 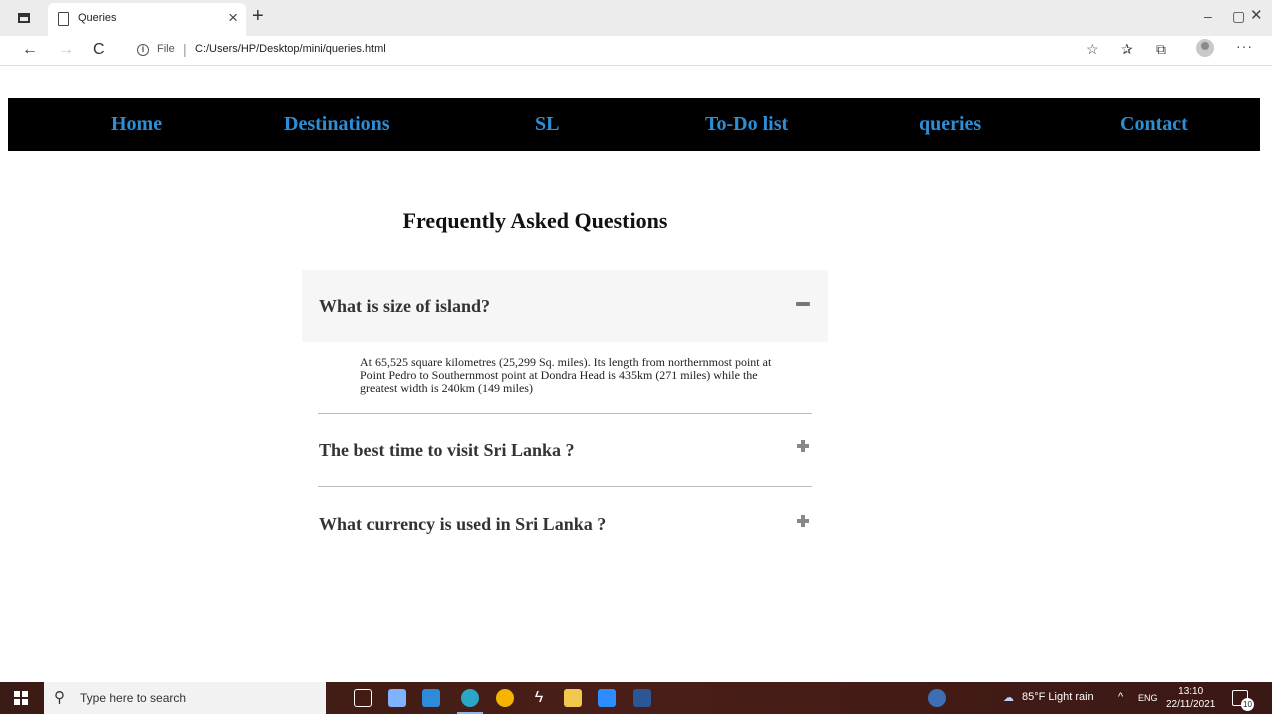 What do you see at coordinates (290, 49) in the screenshot?
I see `address-url: C:/Users/HP/Desktop/mini/queries.html` at bounding box center [290, 49].